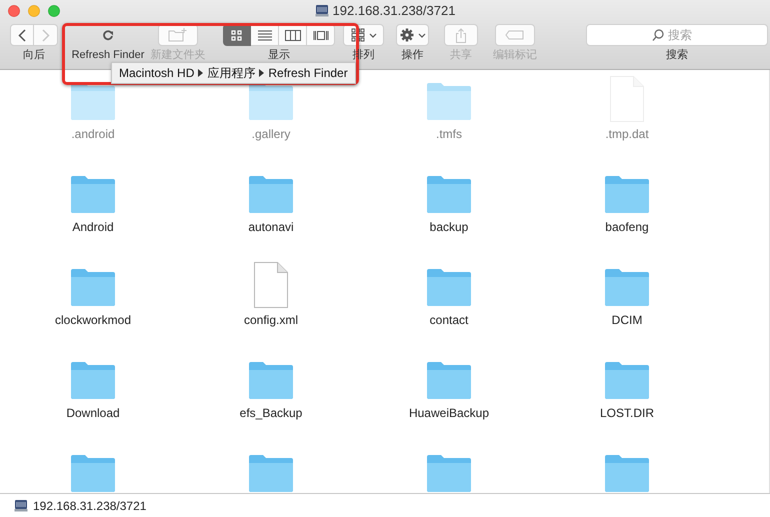  I want to click on chevron-right-icon, so click(46, 35).